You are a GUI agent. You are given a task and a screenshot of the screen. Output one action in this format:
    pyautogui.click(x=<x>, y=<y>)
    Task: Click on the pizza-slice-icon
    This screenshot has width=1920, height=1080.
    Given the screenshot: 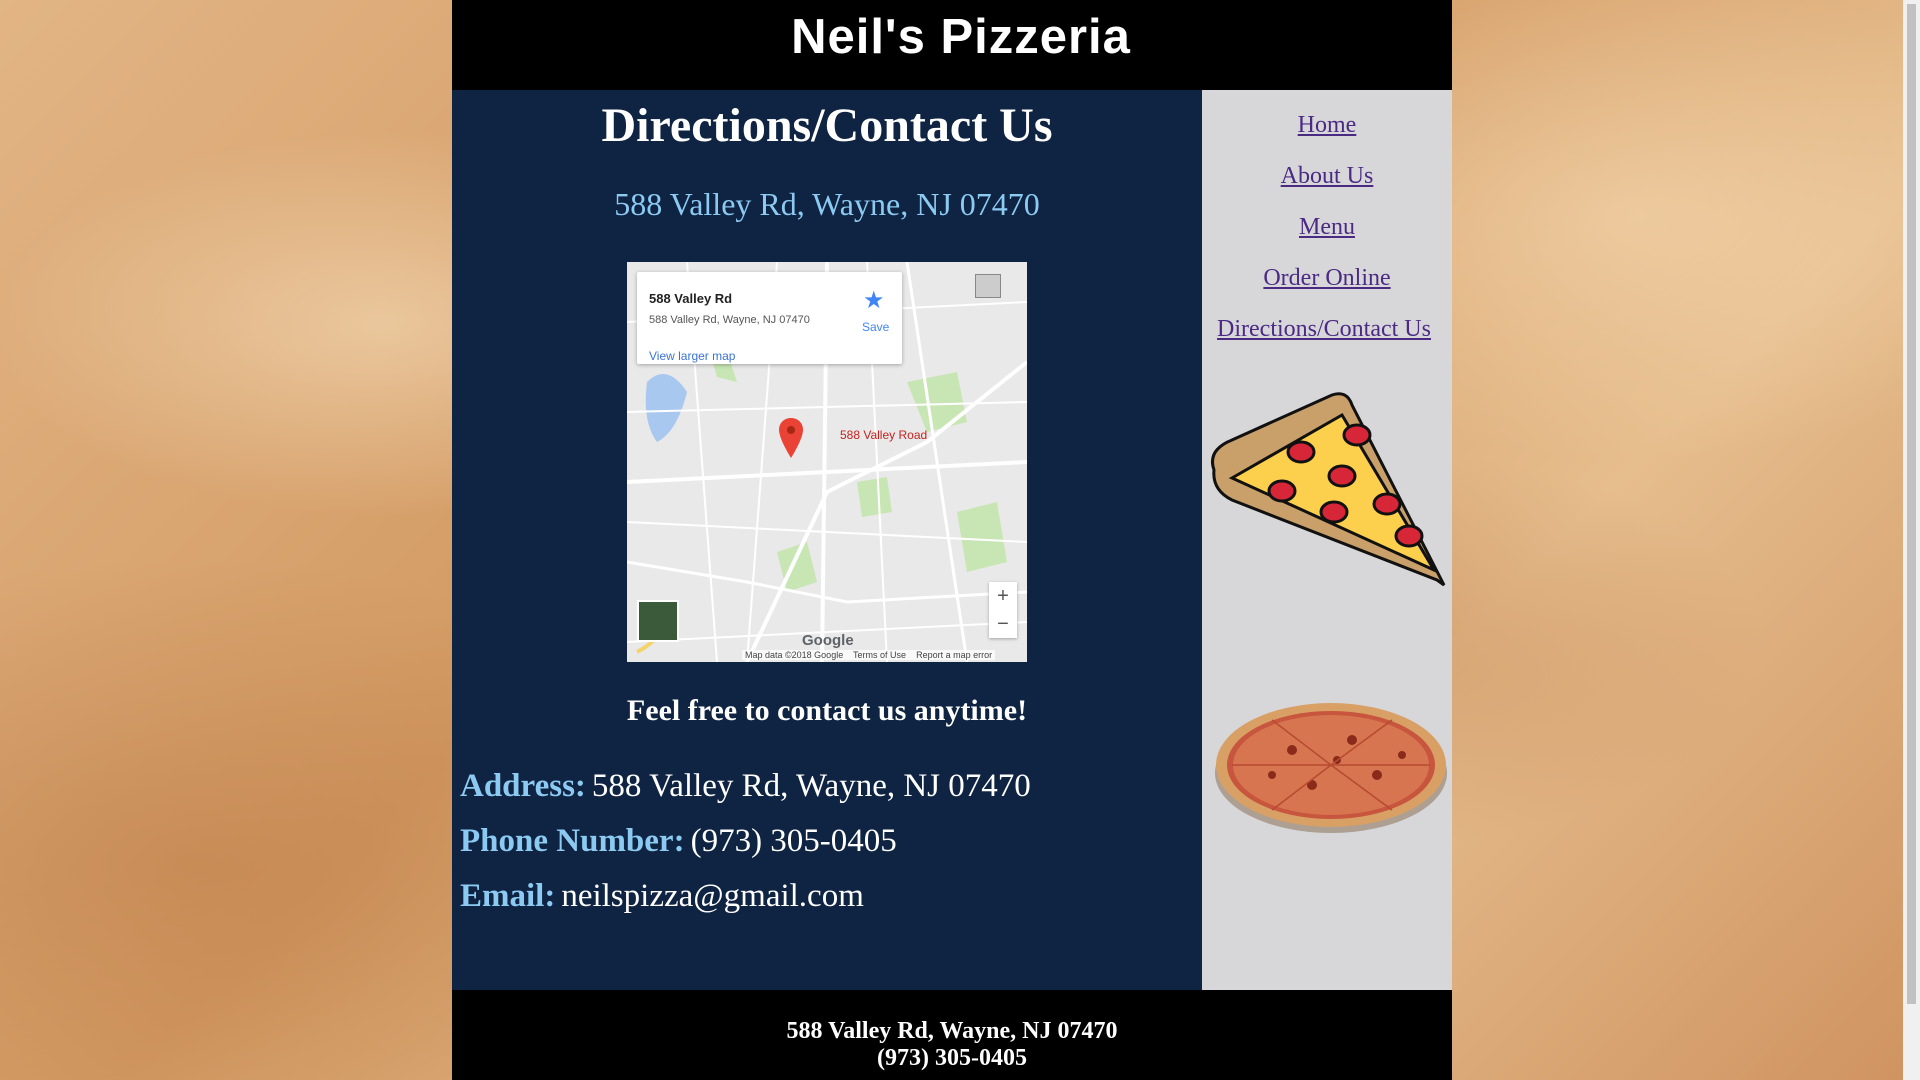 What is the action you would take?
    pyautogui.click(x=1328, y=489)
    